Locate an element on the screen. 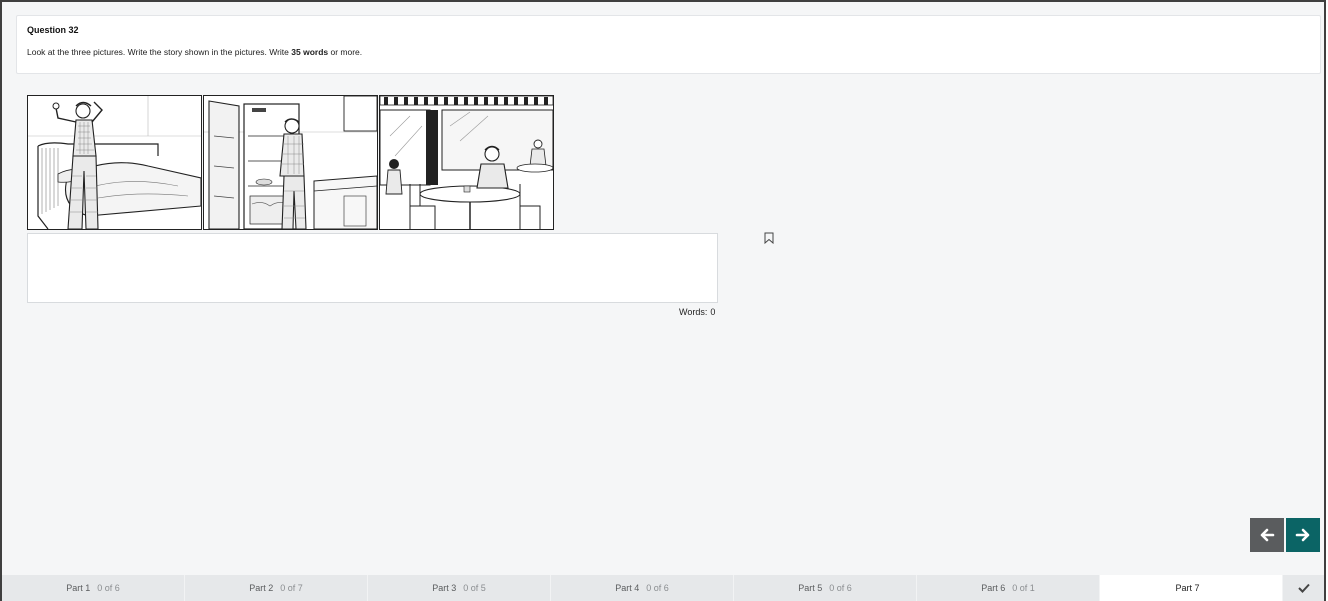 Image resolution: width=1328 pixels, height=601 pixels. arrow-left-icon is located at coordinates (1267, 535).